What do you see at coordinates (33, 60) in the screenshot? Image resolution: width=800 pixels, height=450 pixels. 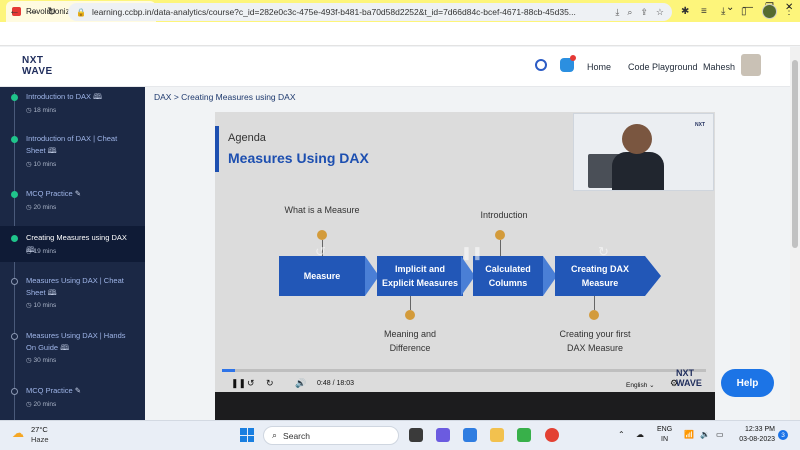 I see `logo-text-top: NXT` at bounding box center [33, 60].